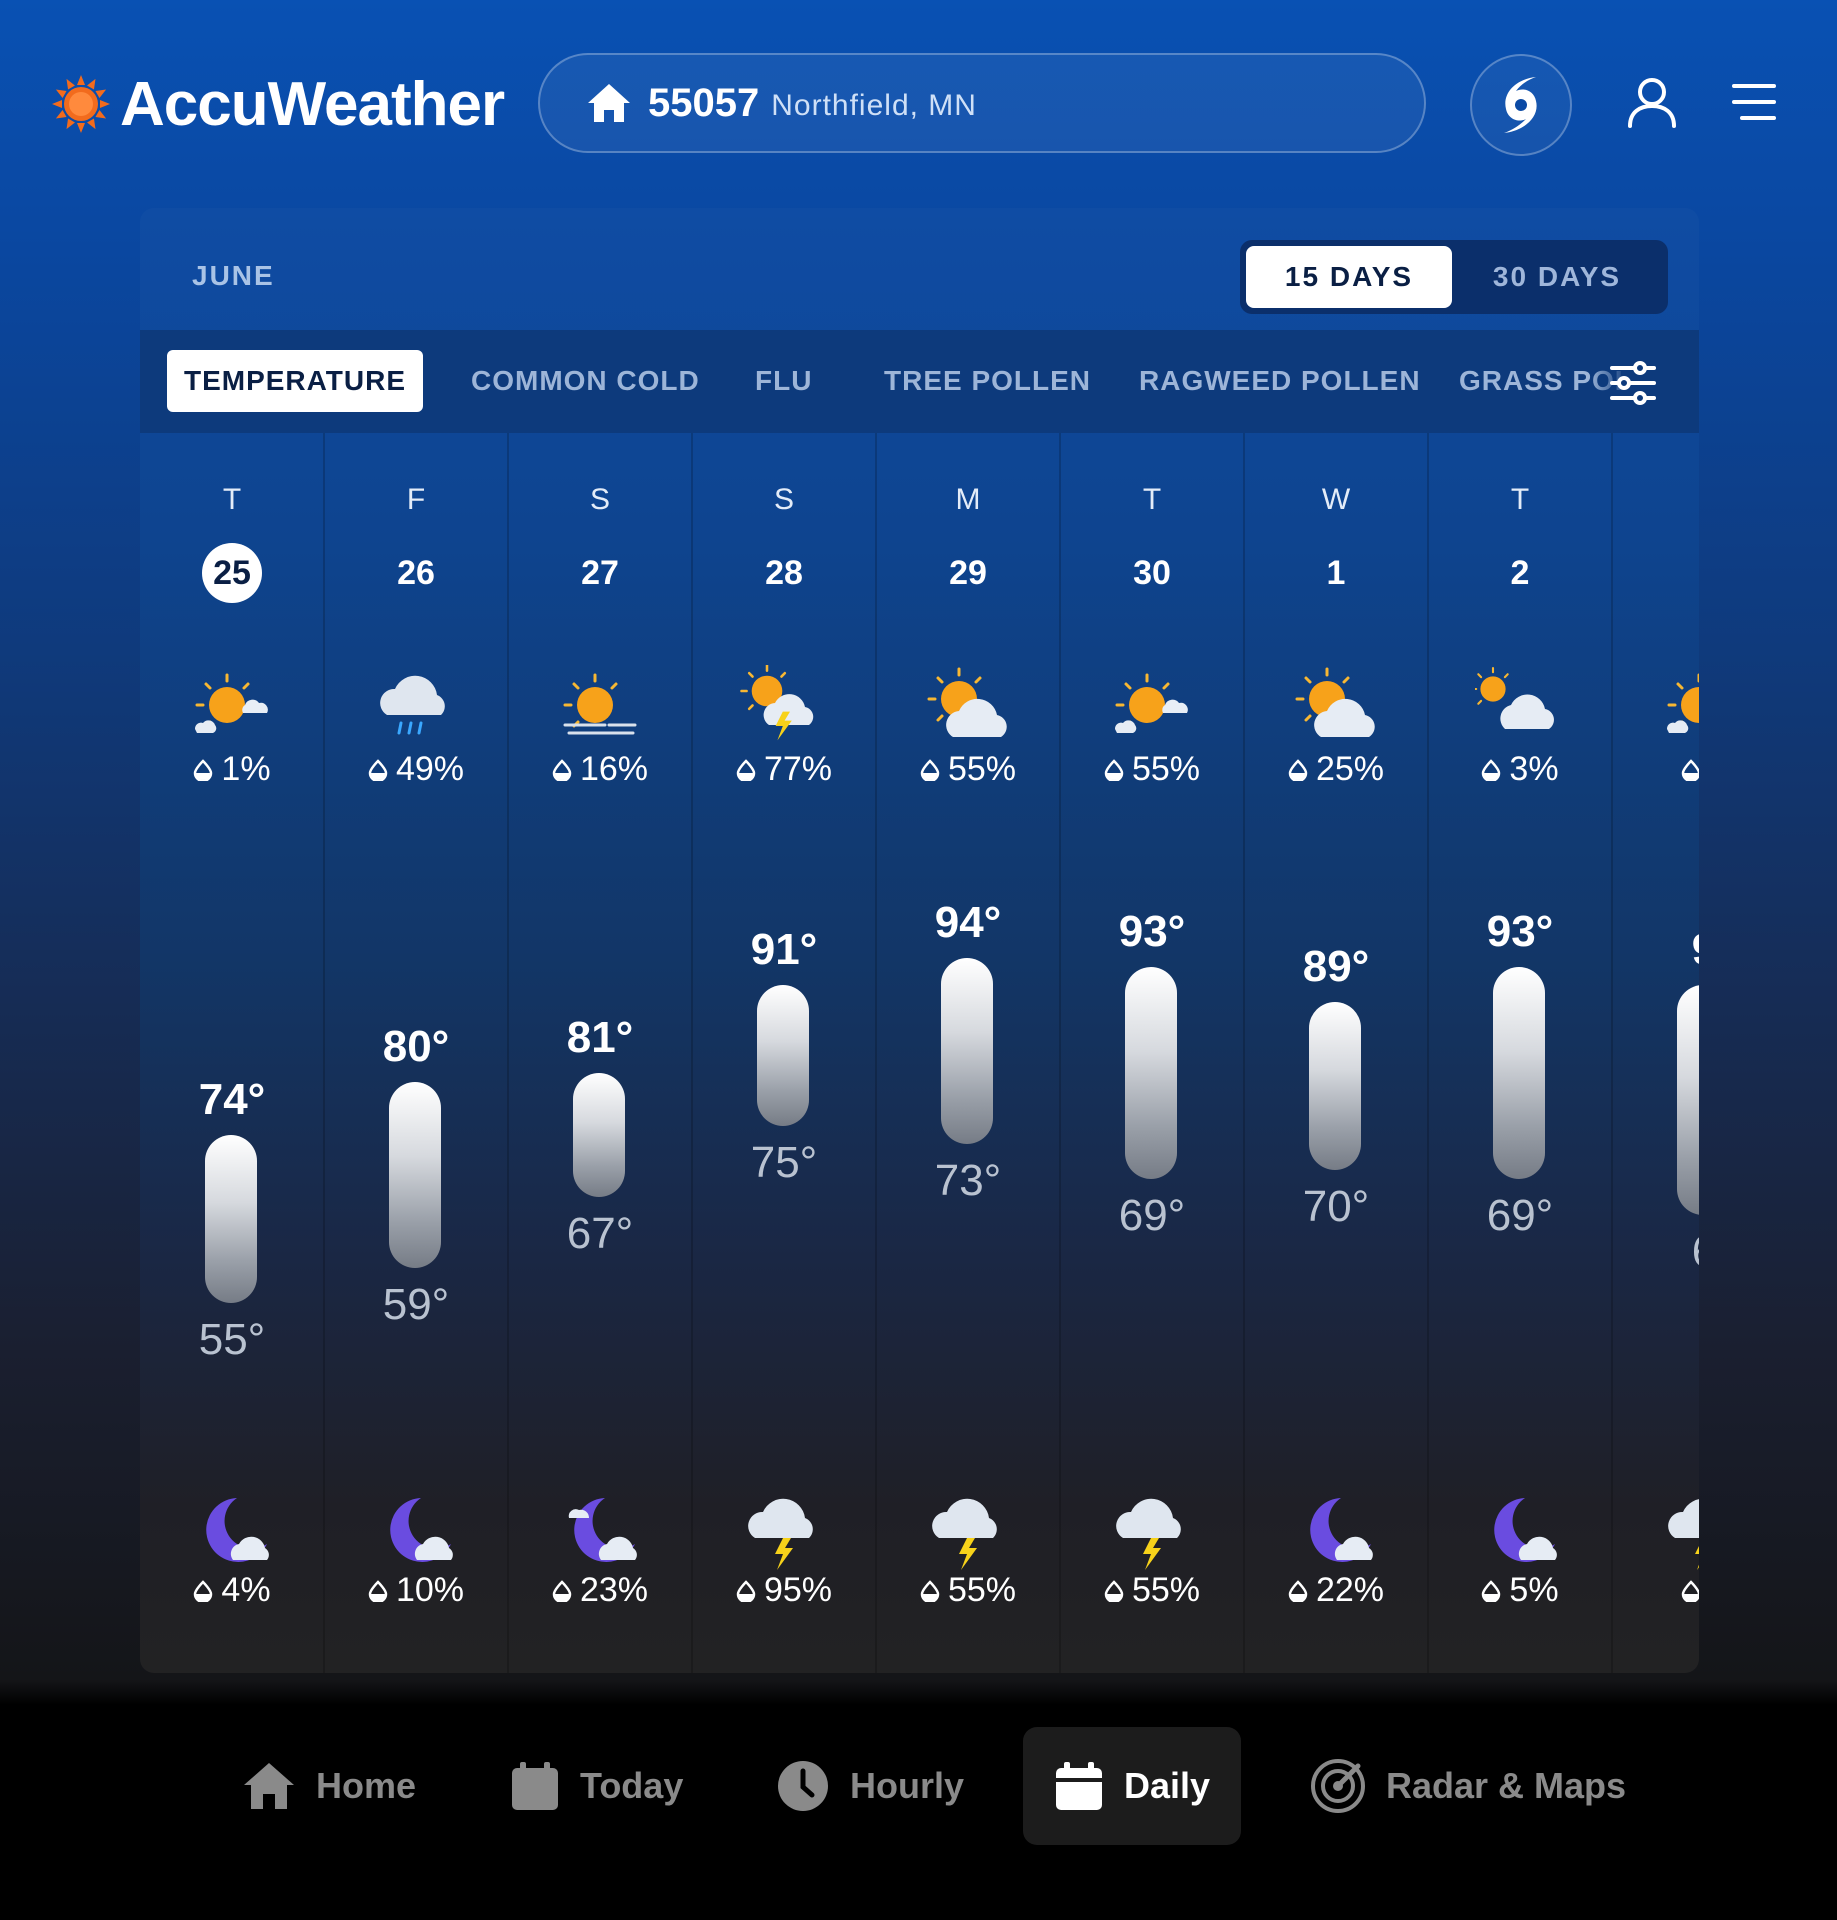 The height and width of the screenshot is (1920, 1837). Describe the element at coordinates (1655, 1252) in the screenshot. I see `low-temp: 6` at that location.